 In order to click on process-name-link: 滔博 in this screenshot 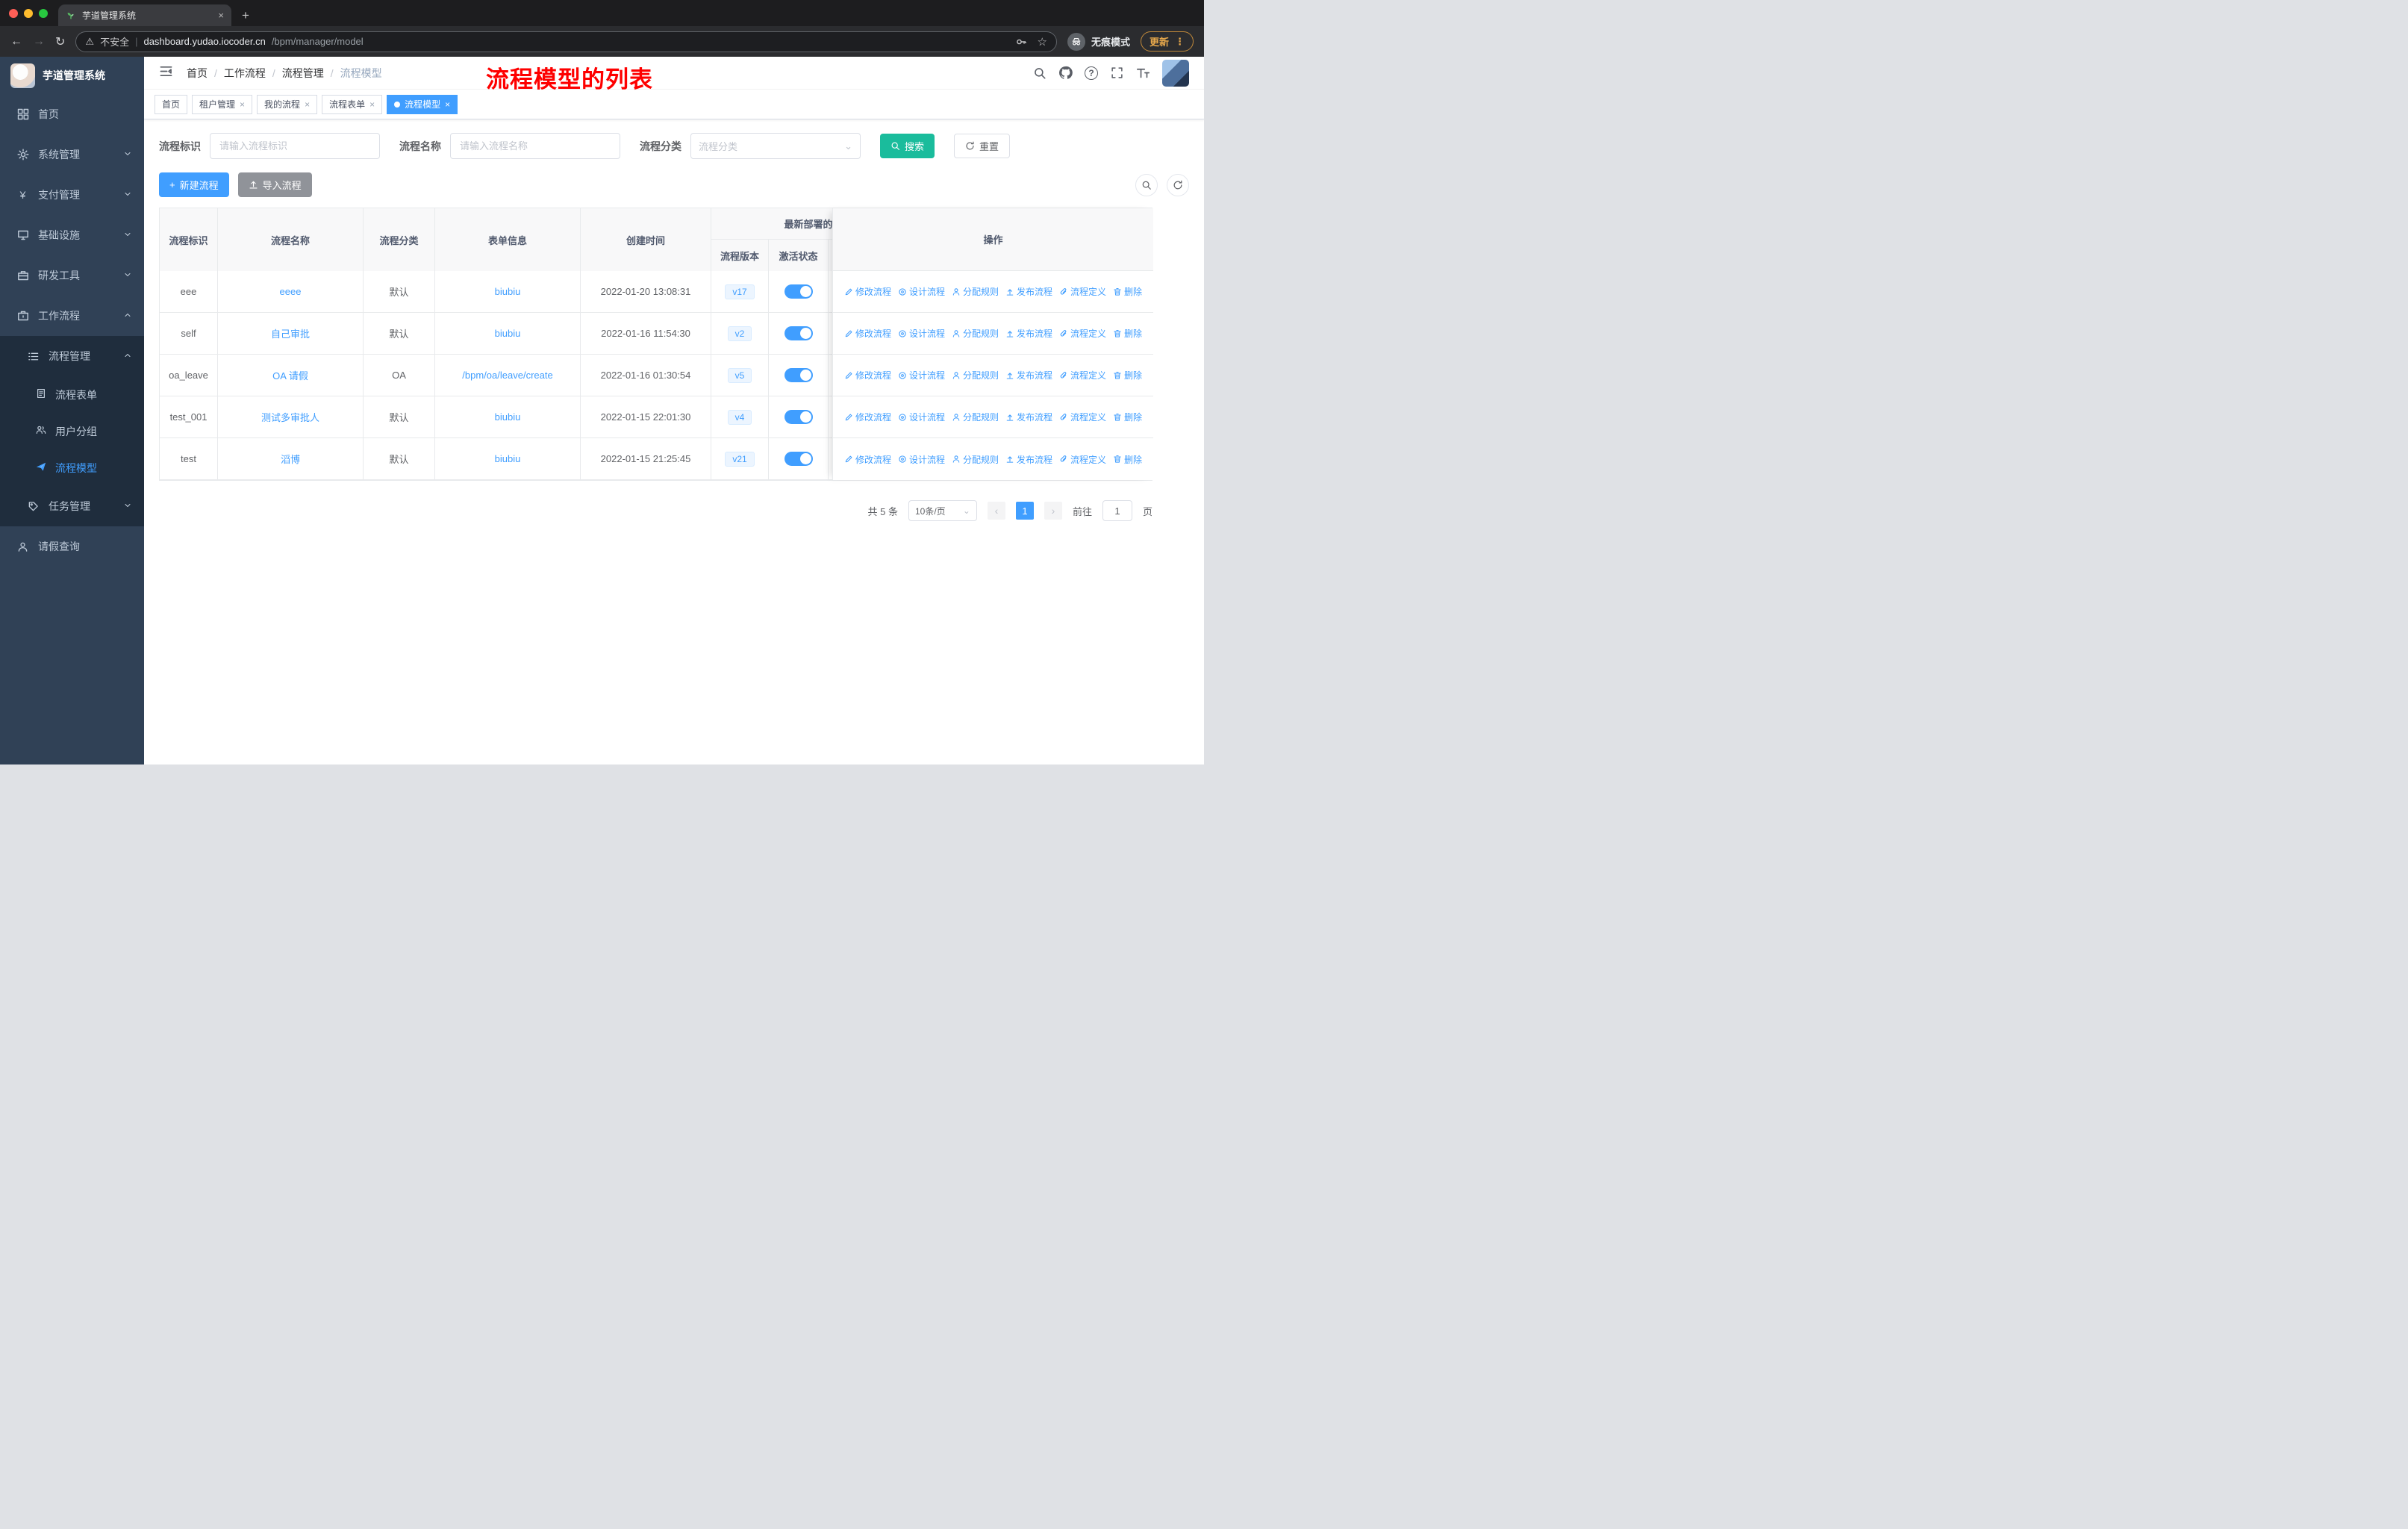, I will do `click(290, 459)`.